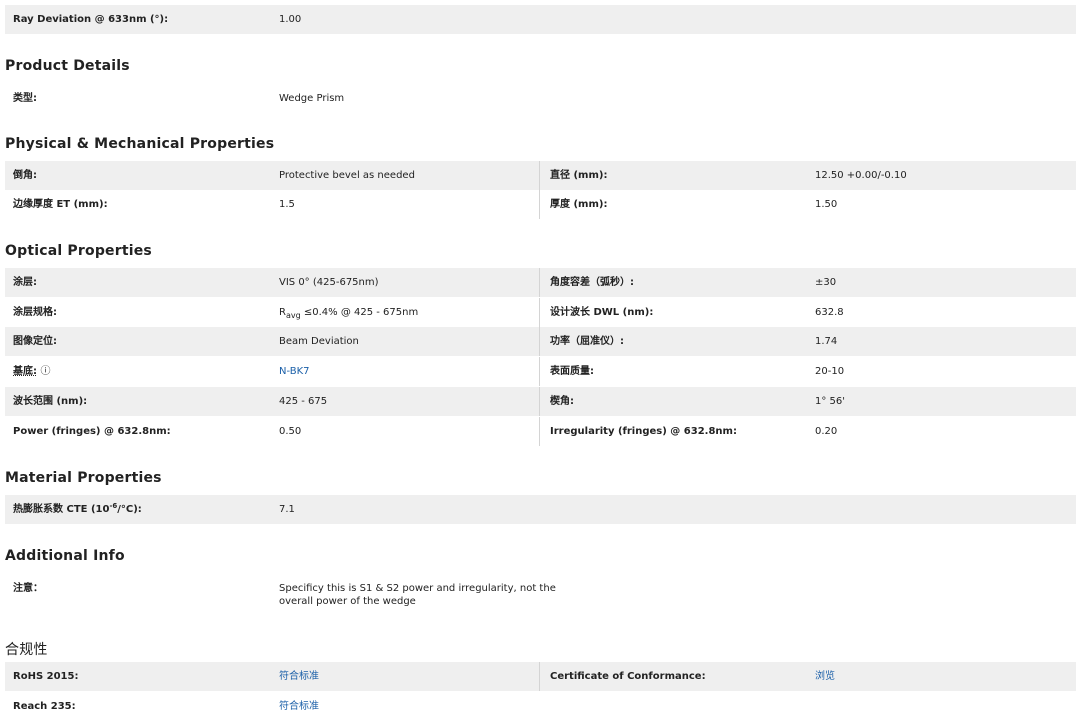 This screenshot has height=724, width=1081. I want to click on spec-value: ±30, so click(826, 282).